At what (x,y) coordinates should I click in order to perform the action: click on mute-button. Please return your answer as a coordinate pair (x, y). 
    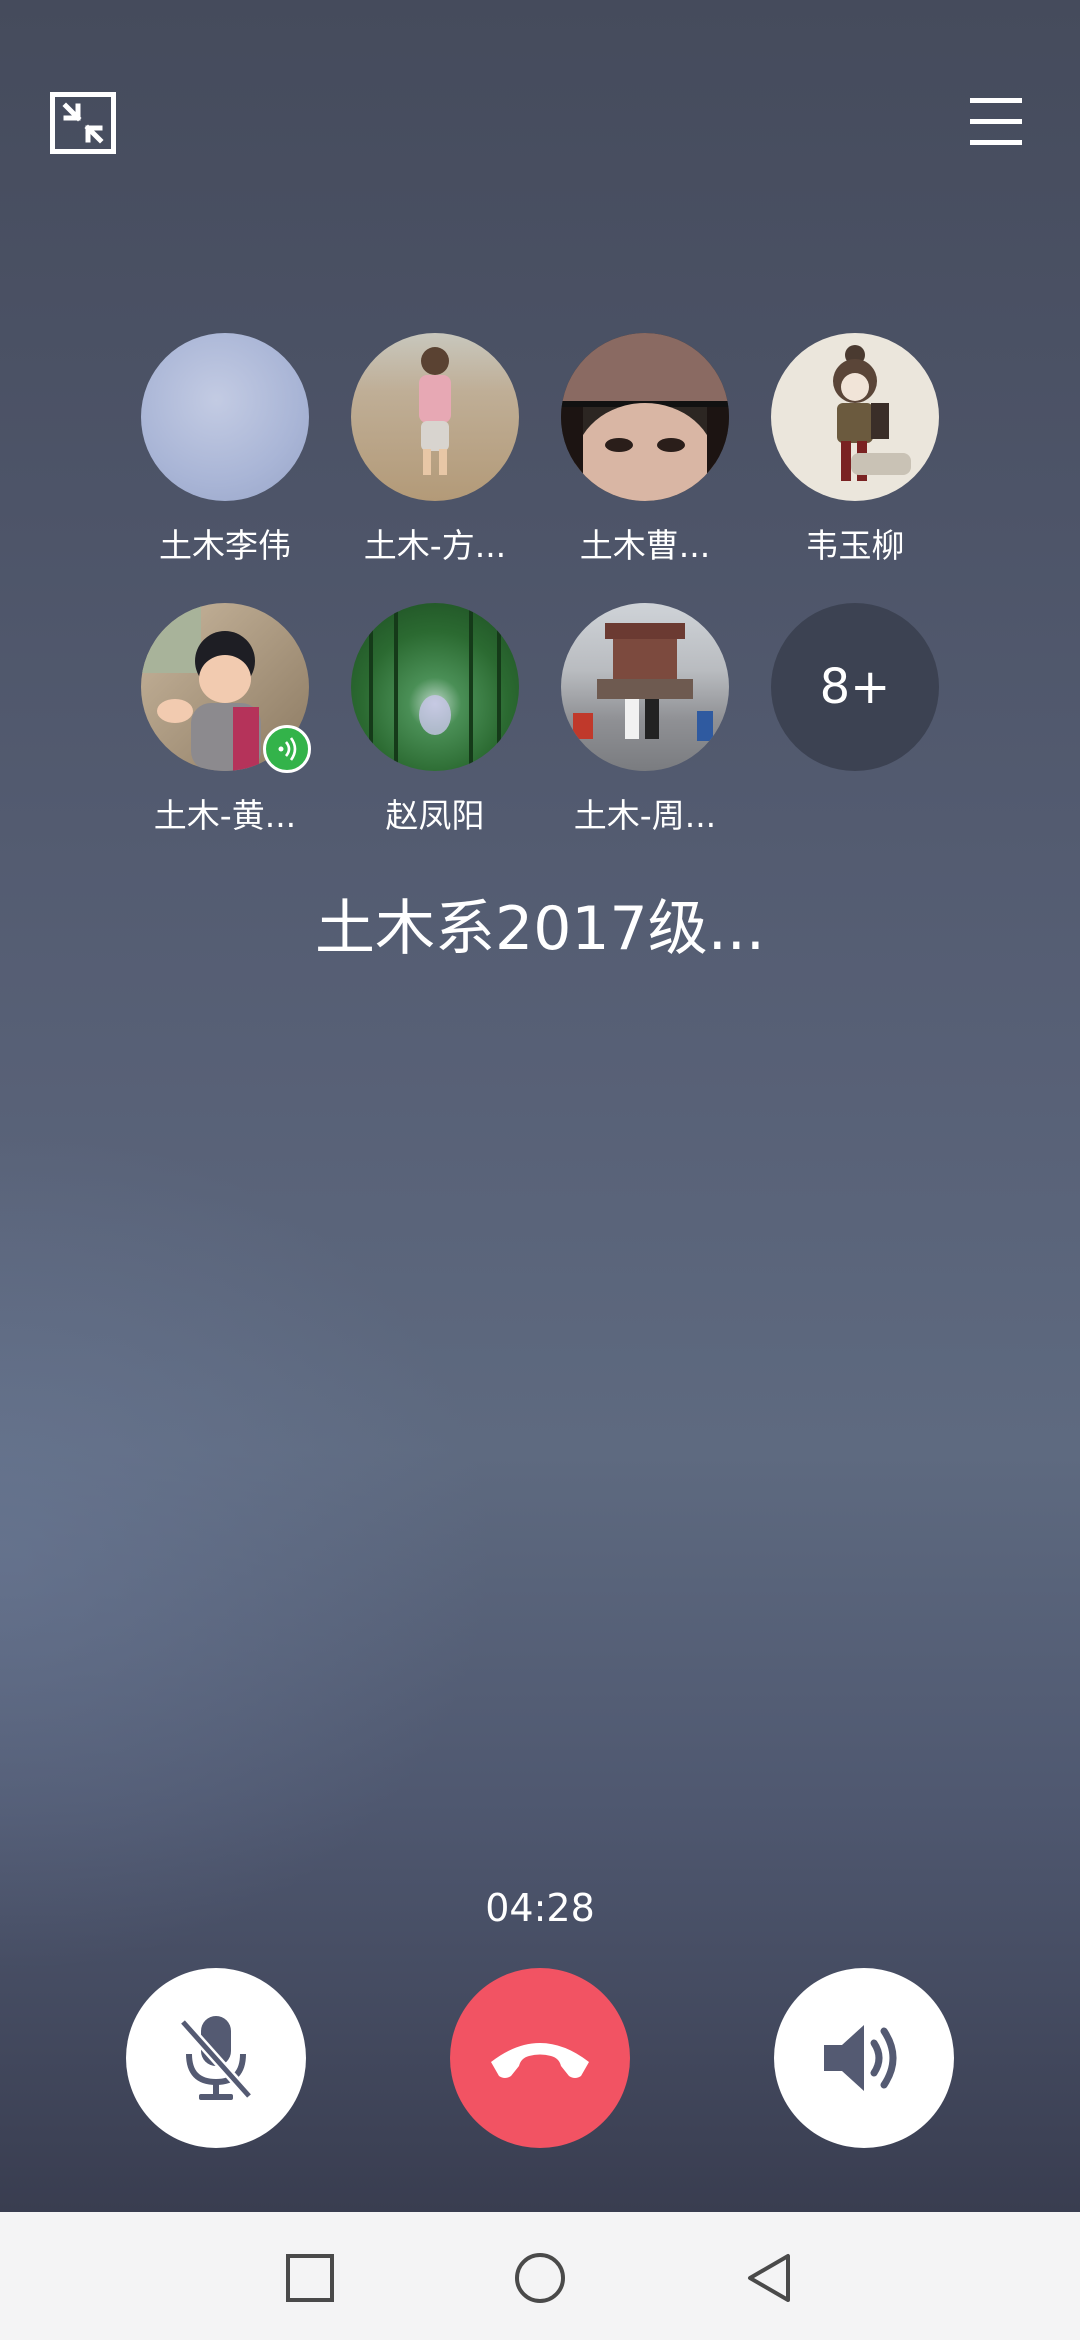
    Looking at the image, I should click on (216, 2058).